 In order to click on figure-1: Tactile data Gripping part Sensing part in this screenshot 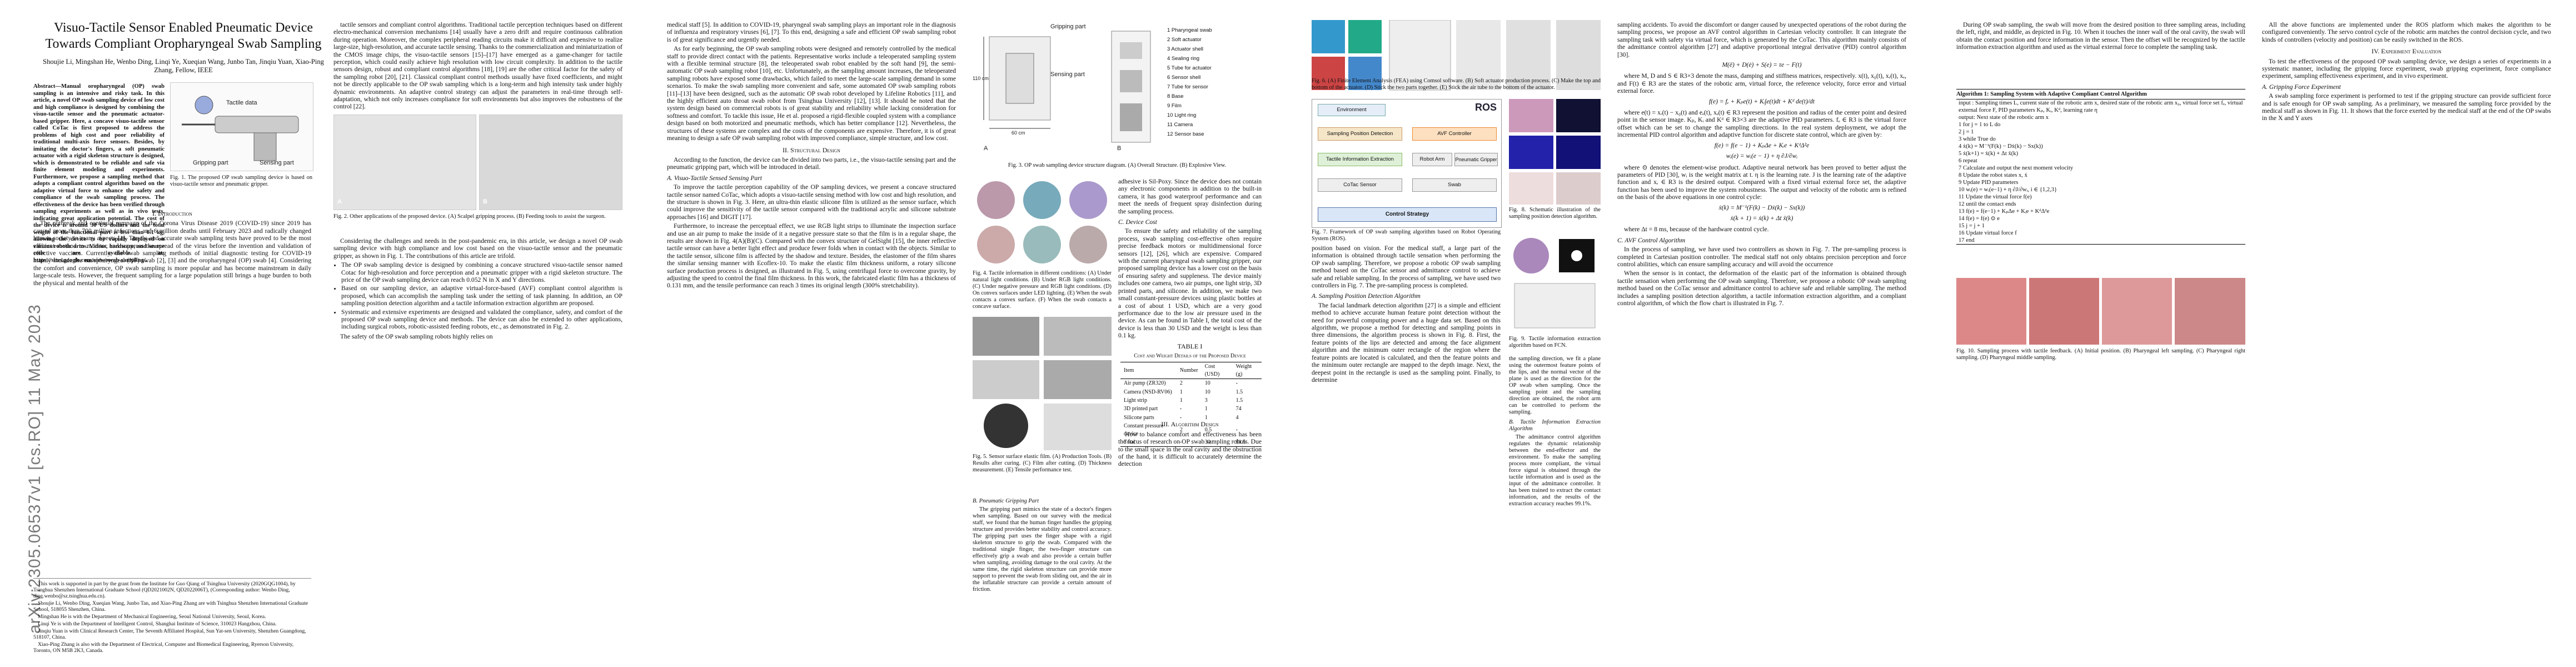, I will do `click(241, 126)`.